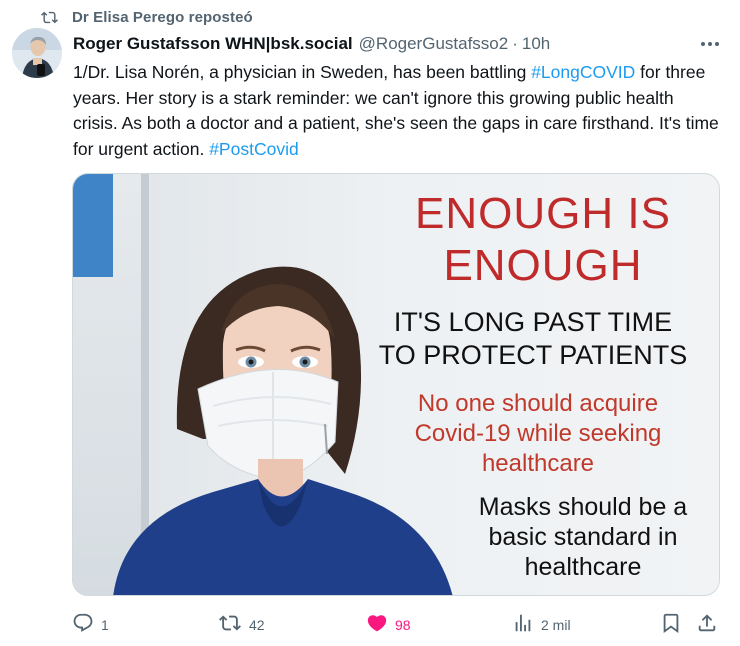 This screenshot has height=646, width=740. What do you see at coordinates (377, 625) in the screenshot?
I see `heart-filled-icon` at bounding box center [377, 625].